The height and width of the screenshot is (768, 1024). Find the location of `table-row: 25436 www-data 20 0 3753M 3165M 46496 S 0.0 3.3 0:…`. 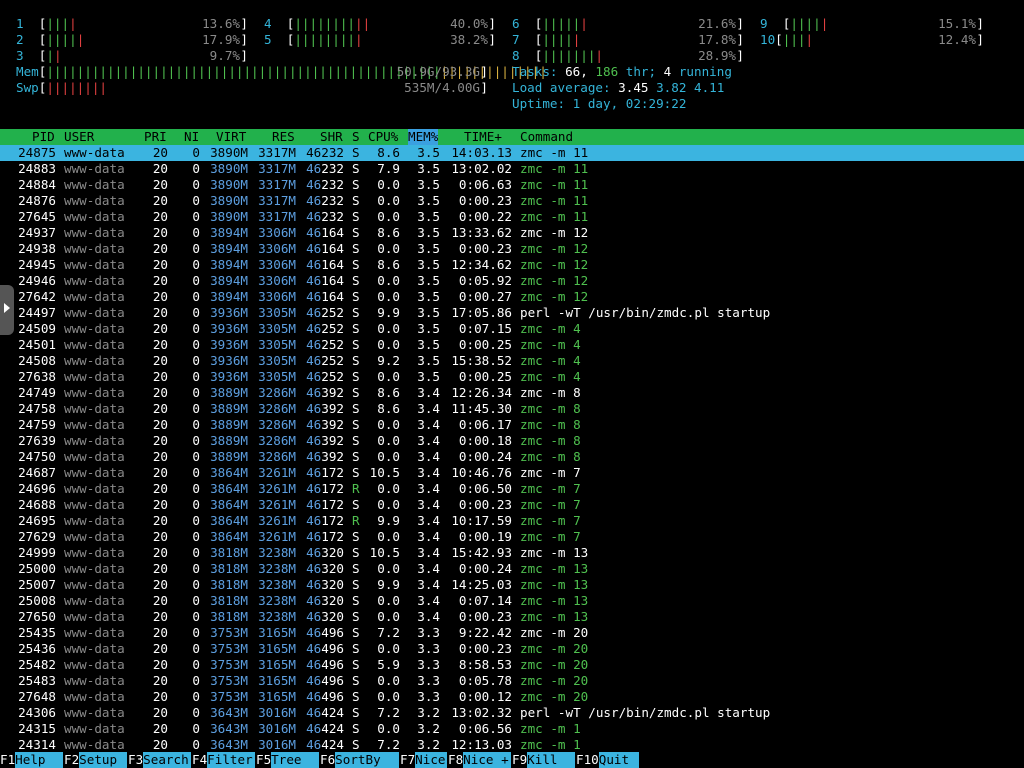

table-row: 25436 www-data 20 0 3753M 3165M 46496 S 0.0 3.3 0:… is located at coordinates (512, 649).